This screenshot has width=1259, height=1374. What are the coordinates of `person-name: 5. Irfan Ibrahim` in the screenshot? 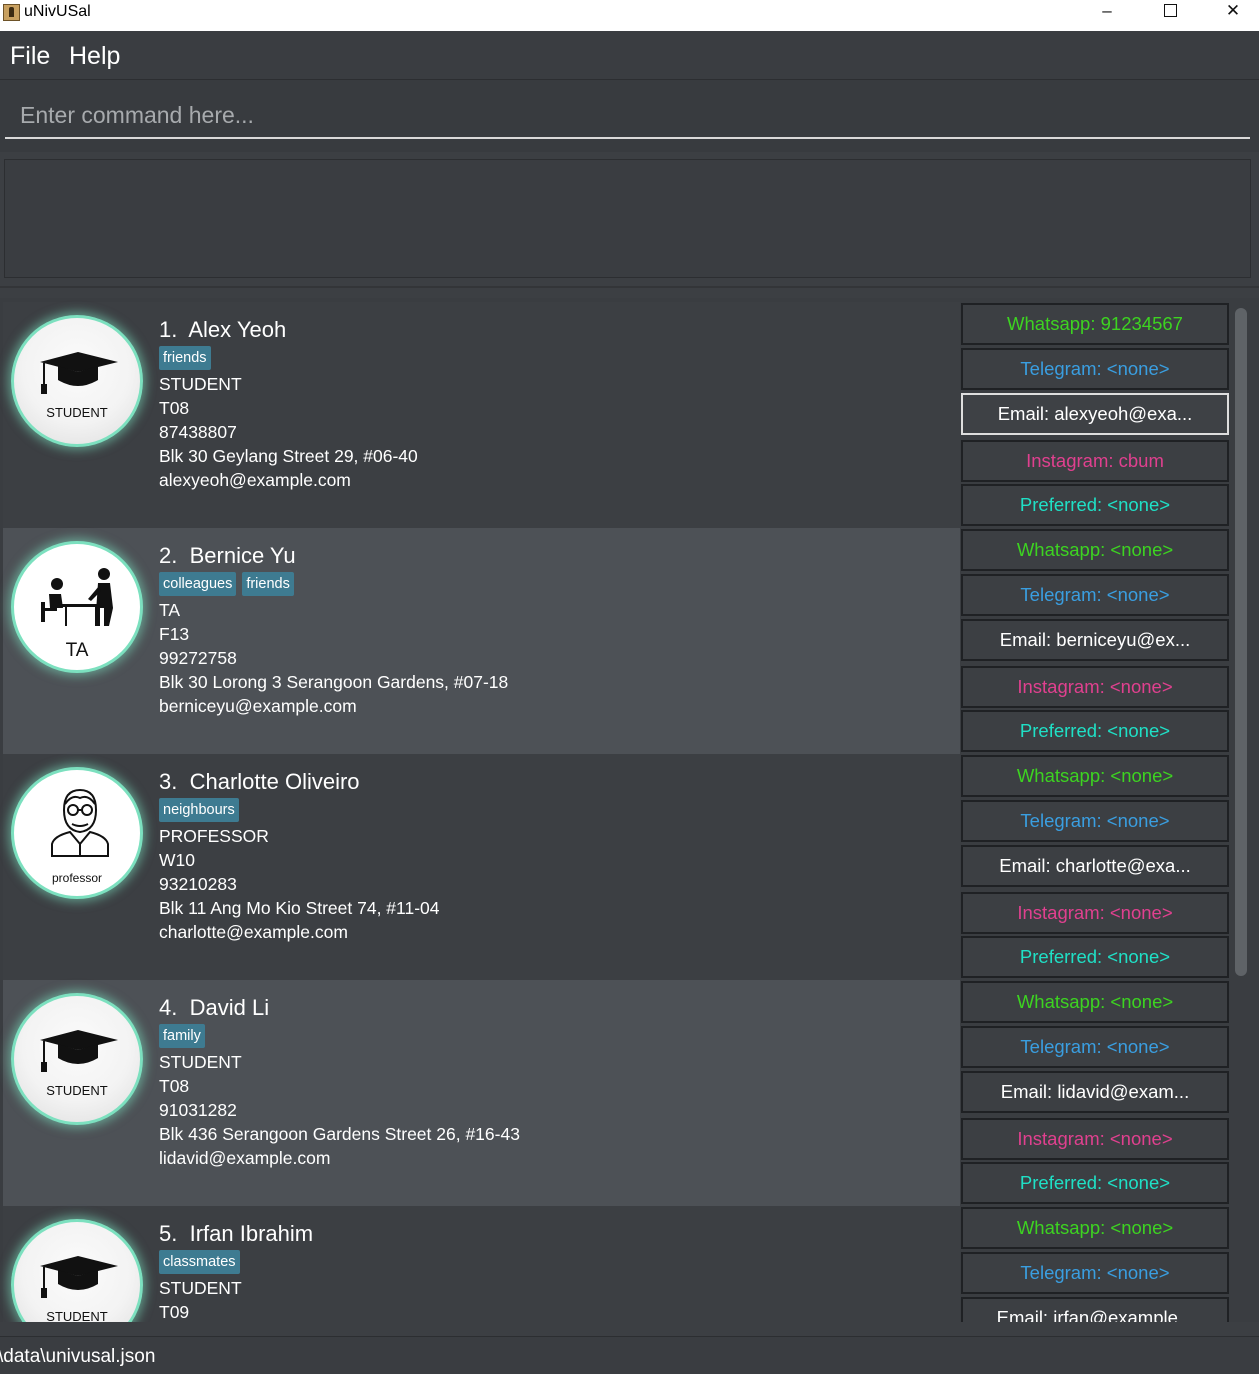 It's located at (236, 1233).